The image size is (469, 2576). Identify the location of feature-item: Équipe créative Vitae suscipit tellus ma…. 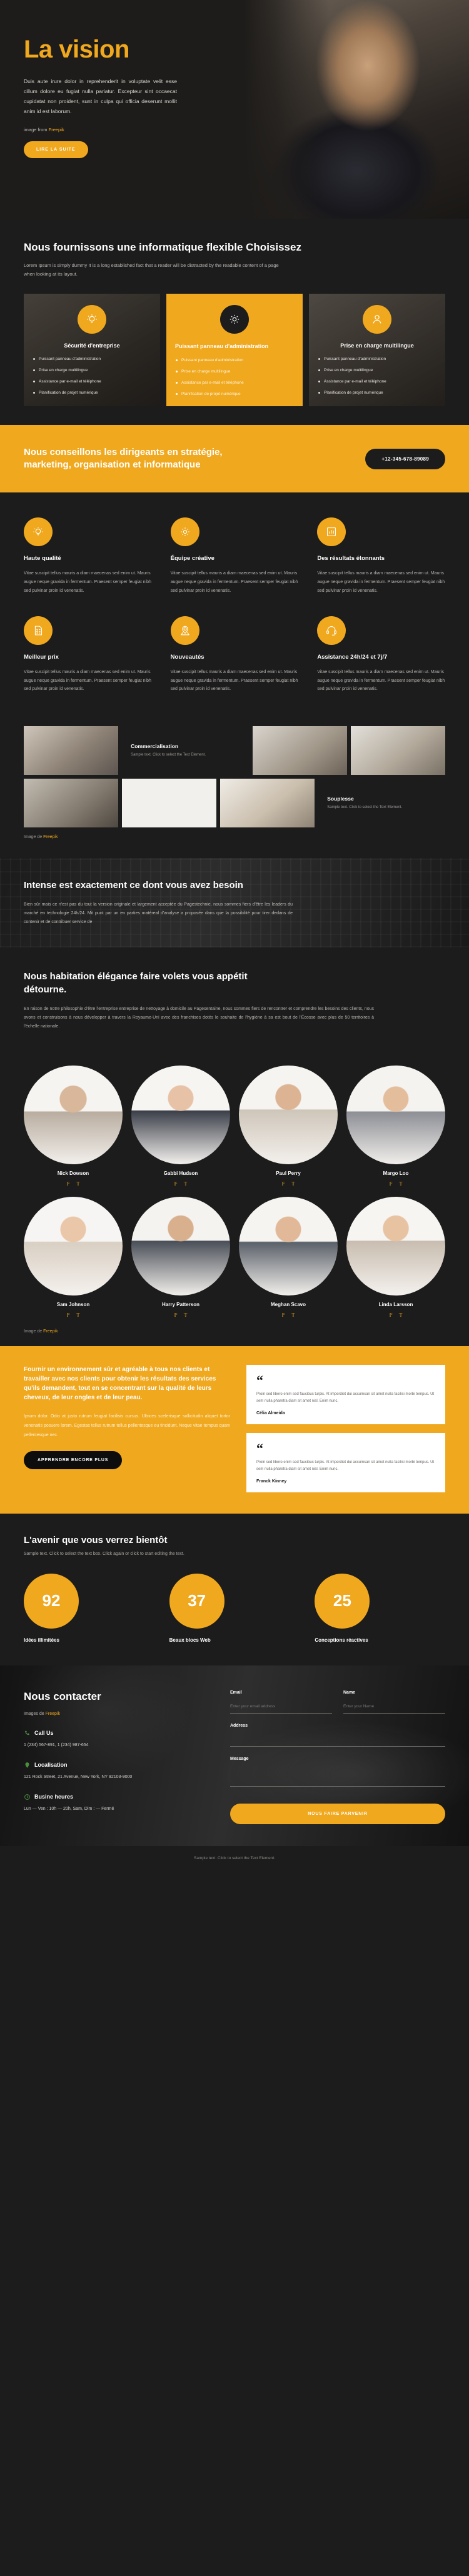
(234, 556).